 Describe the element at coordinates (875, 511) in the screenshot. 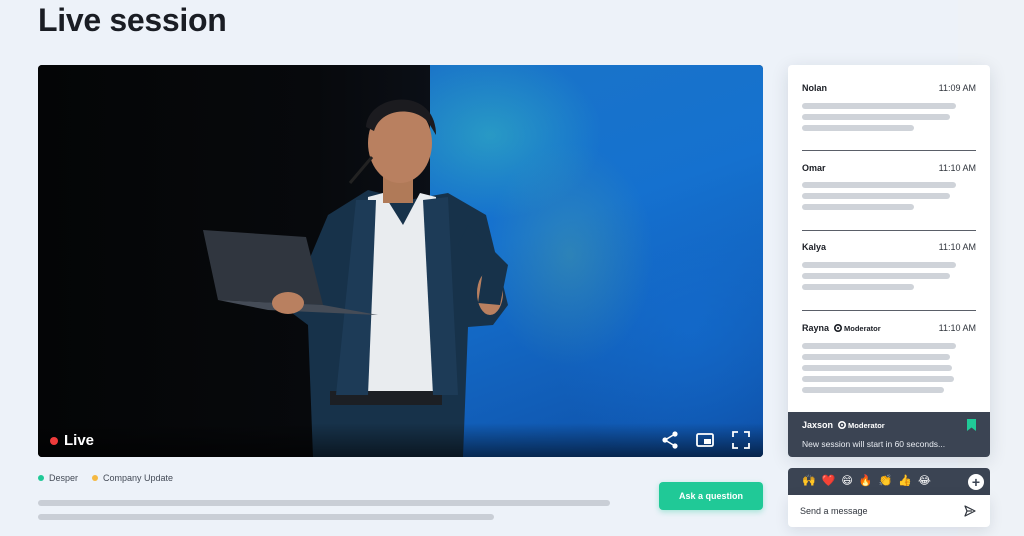

I see `send-message-input` at that location.